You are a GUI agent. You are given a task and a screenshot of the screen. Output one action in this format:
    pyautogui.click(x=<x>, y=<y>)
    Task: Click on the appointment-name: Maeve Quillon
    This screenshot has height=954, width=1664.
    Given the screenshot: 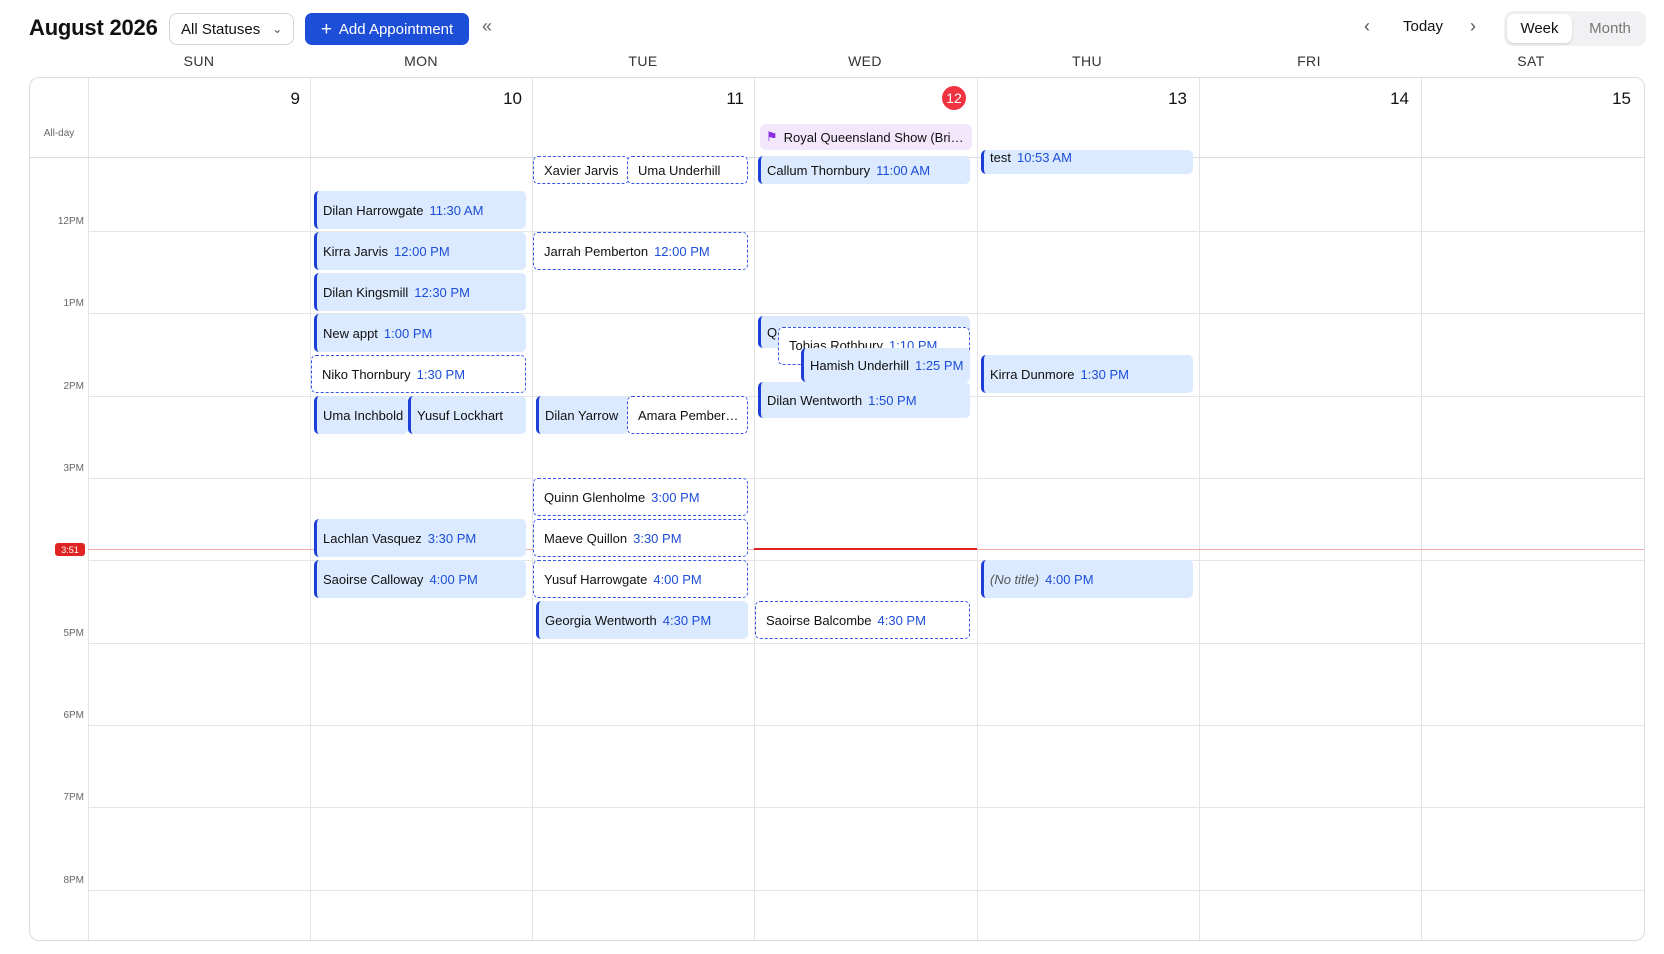 What is the action you would take?
    pyautogui.click(x=586, y=538)
    